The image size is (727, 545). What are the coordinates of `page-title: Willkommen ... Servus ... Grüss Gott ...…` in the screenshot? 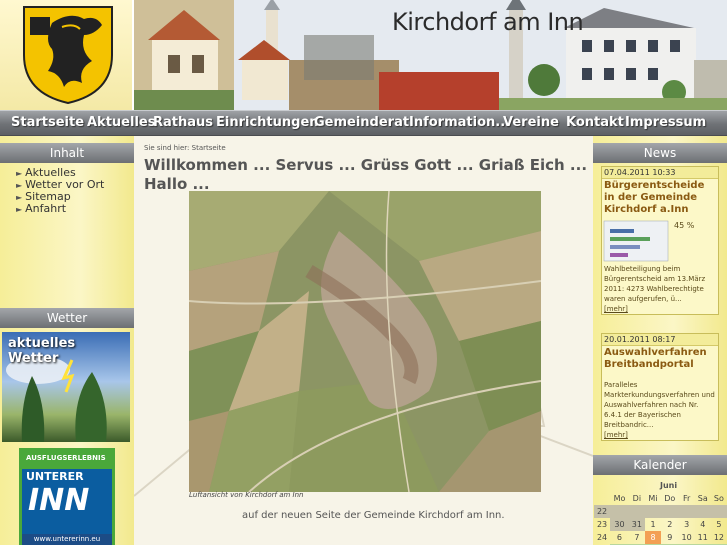 It's located at (366, 174).